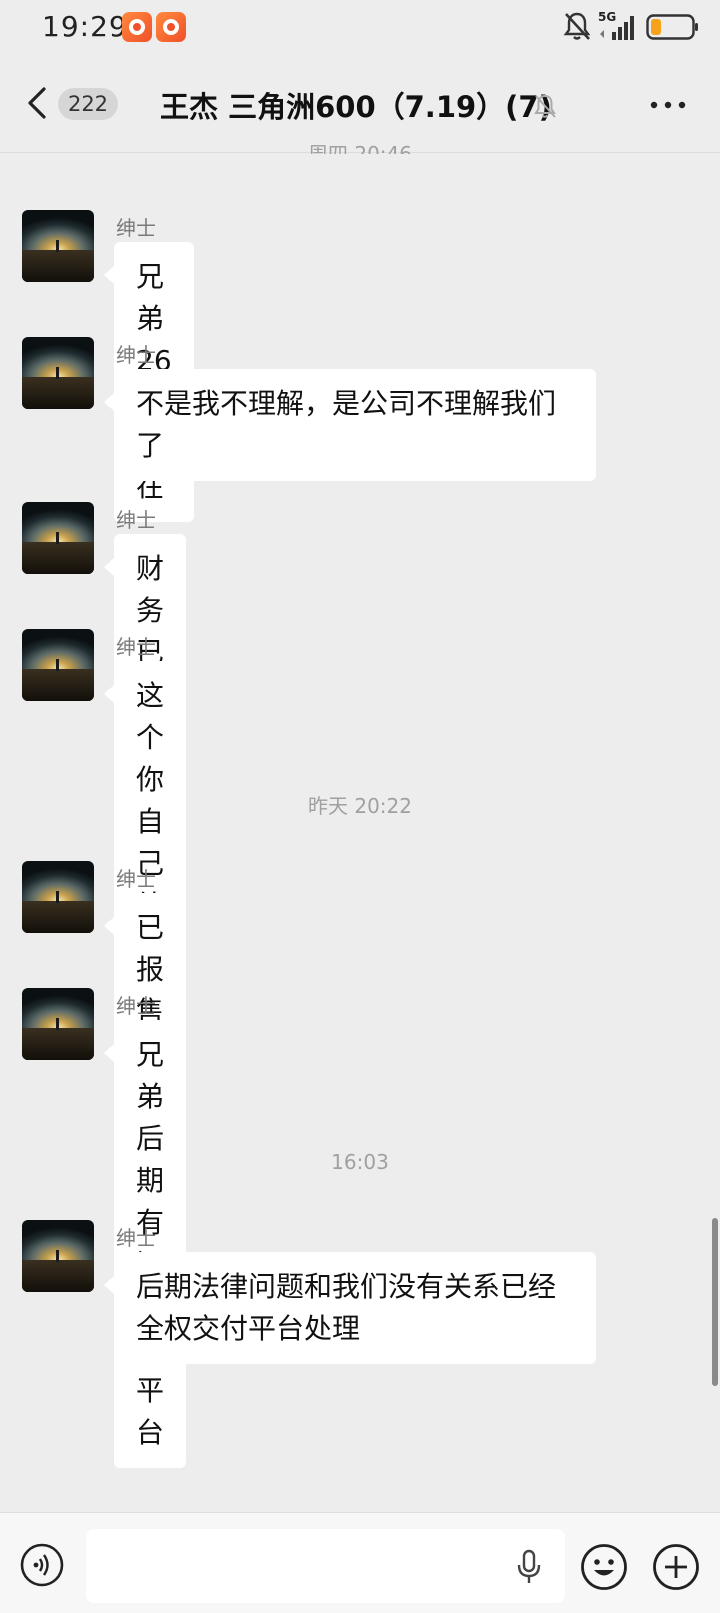  Describe the element at coordinates (360, 28) in the screenshot. I see `status-bar: 19:29 5G` at that location.